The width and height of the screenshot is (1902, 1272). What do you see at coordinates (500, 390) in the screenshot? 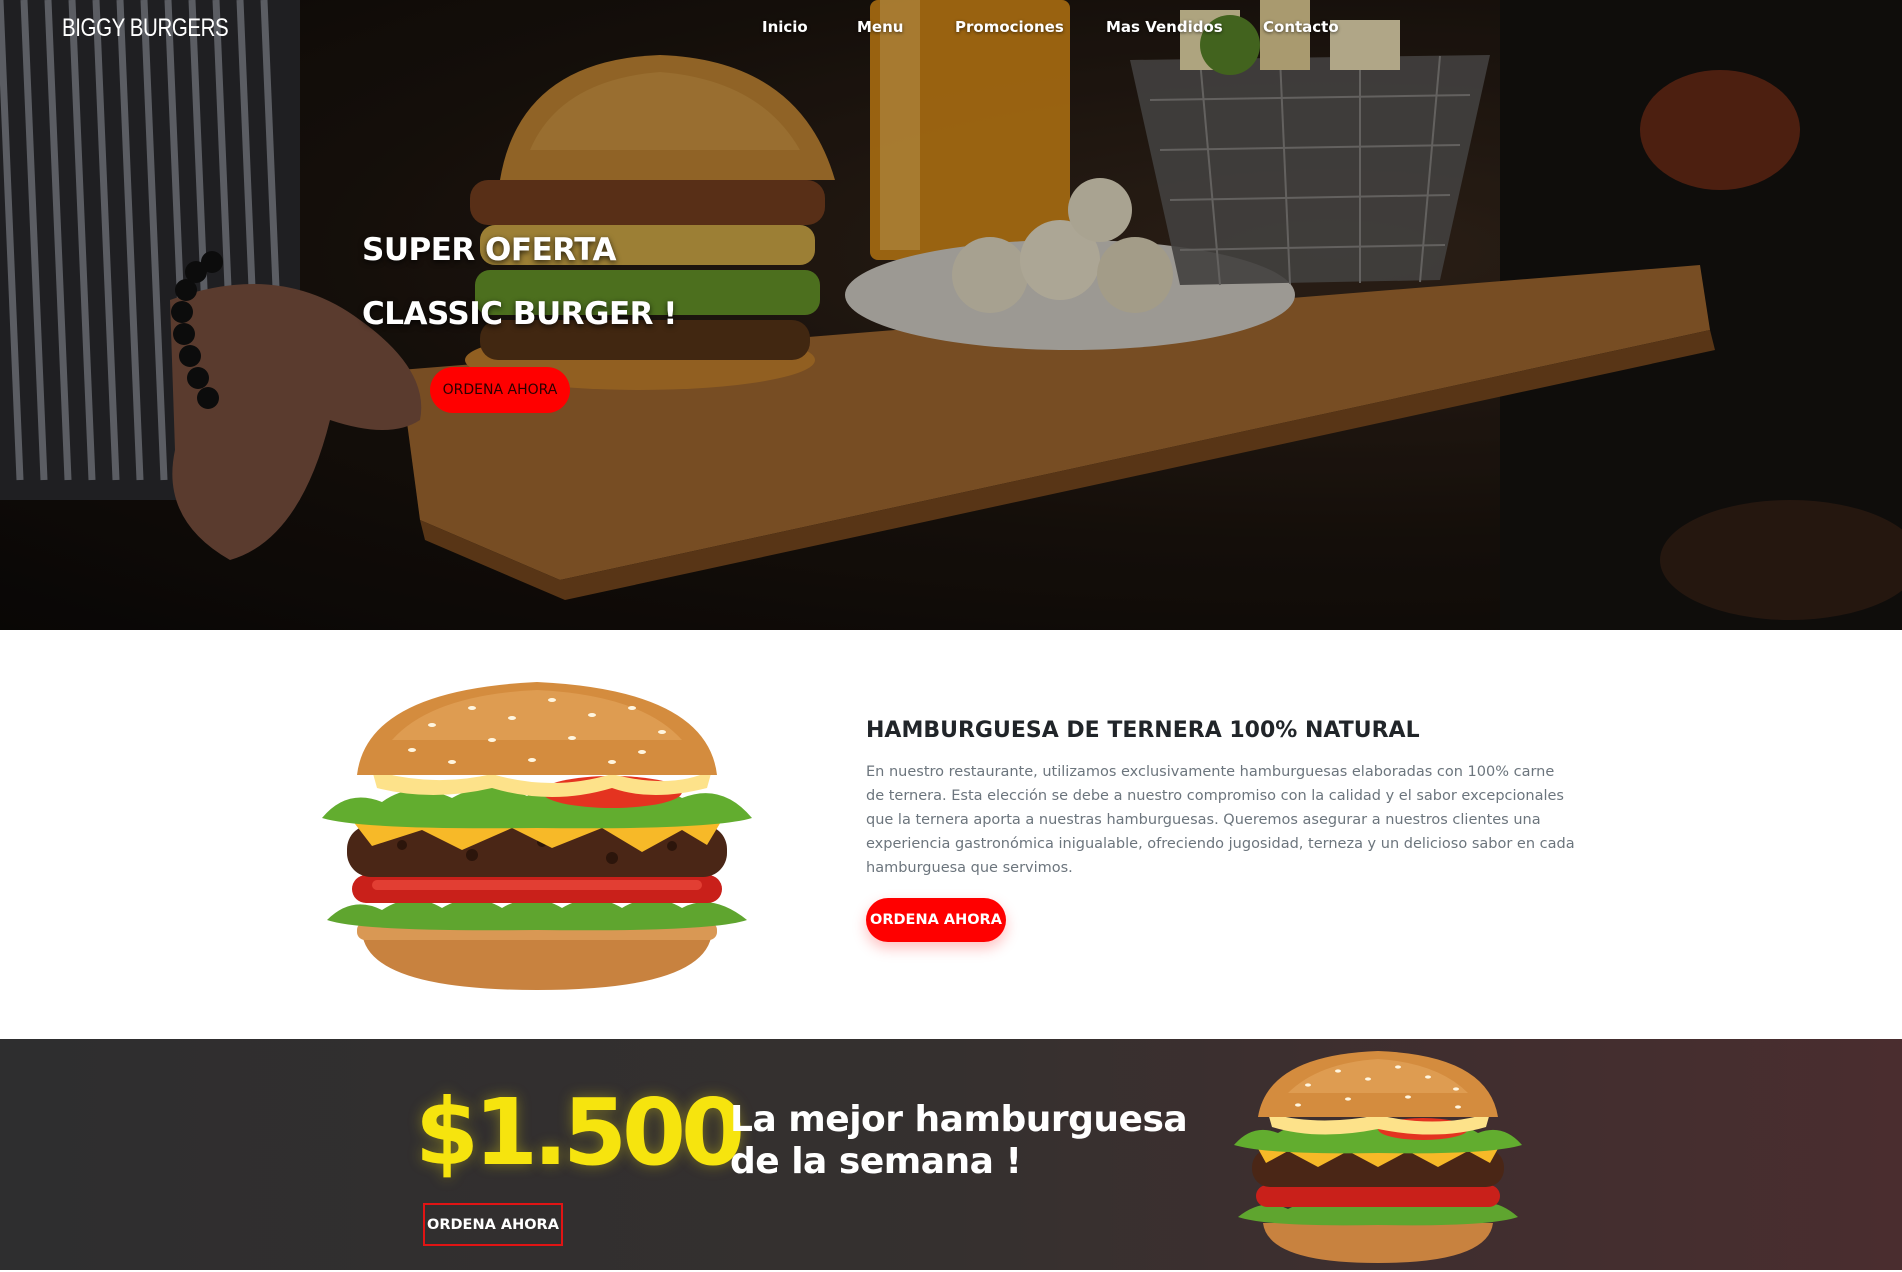
I see `hero-order-button: ORDENA AHORA` at bounding box center [500, 390].